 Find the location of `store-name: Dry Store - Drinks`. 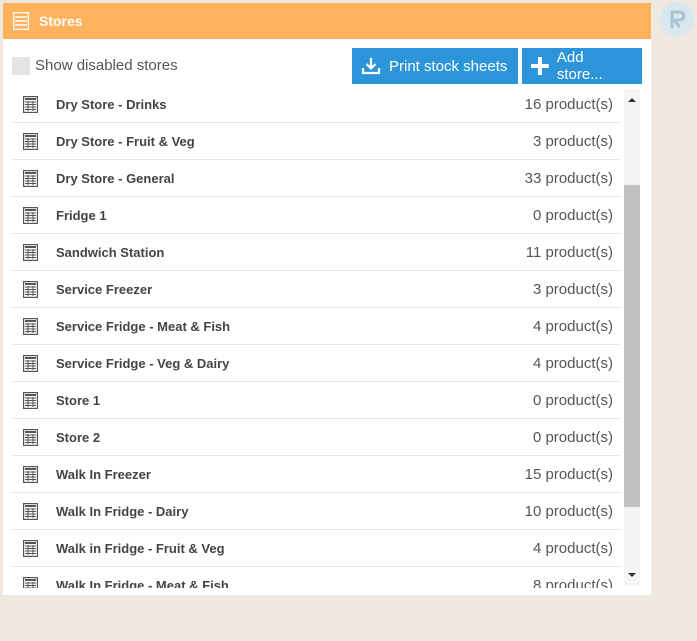

store-name: Dry Store - Drinks is located at coordinates (111, 104).